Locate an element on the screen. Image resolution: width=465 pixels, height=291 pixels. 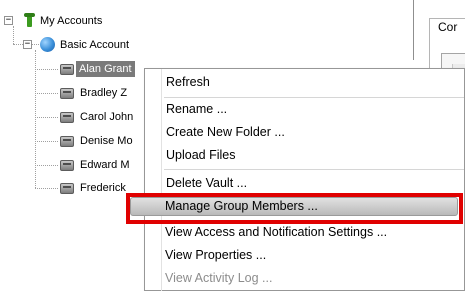
tree-node-vault: Bradley Z is located at coordinates (103, 93).